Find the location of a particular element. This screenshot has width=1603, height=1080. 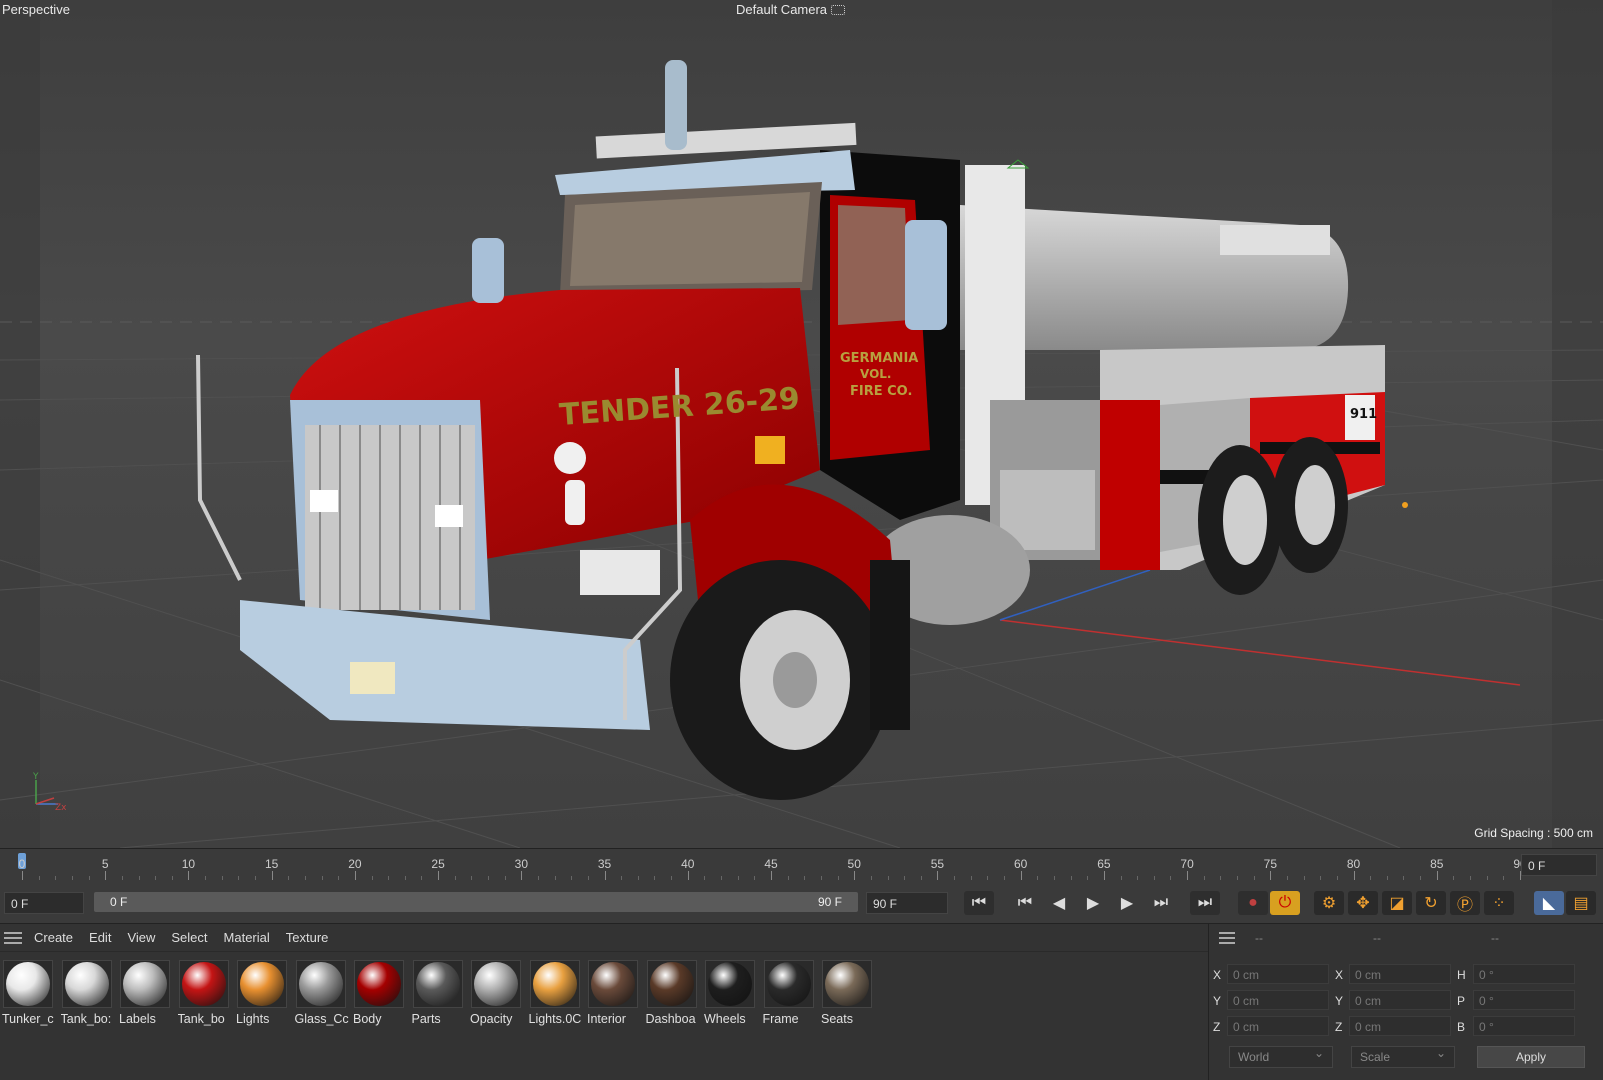

coords-col3-header: -- is located at coordinates (1495, 938).